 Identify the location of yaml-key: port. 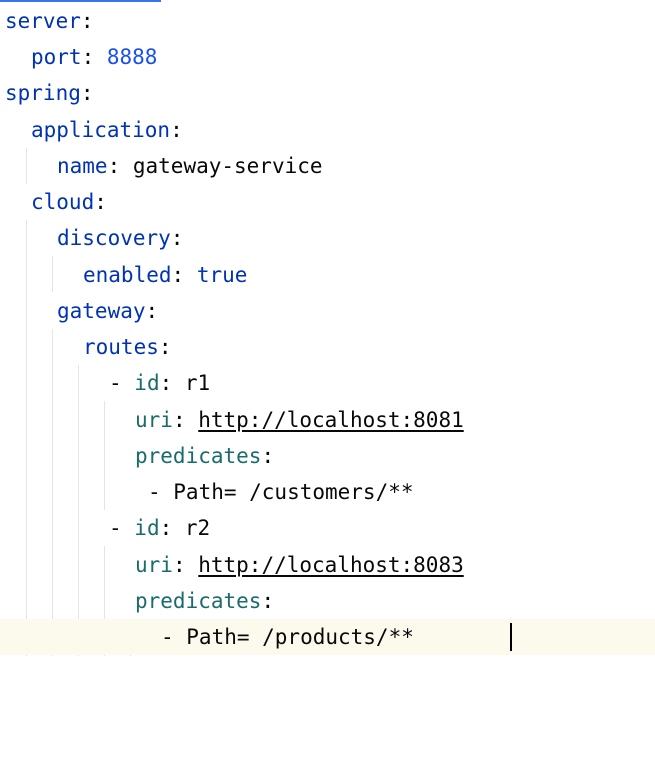
(56, 57).